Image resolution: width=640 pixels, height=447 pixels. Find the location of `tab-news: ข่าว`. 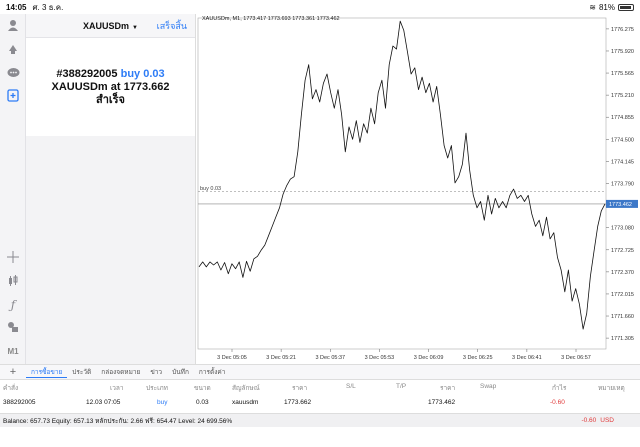

tab-news: ข่าว is located at coordinates (156, 372).